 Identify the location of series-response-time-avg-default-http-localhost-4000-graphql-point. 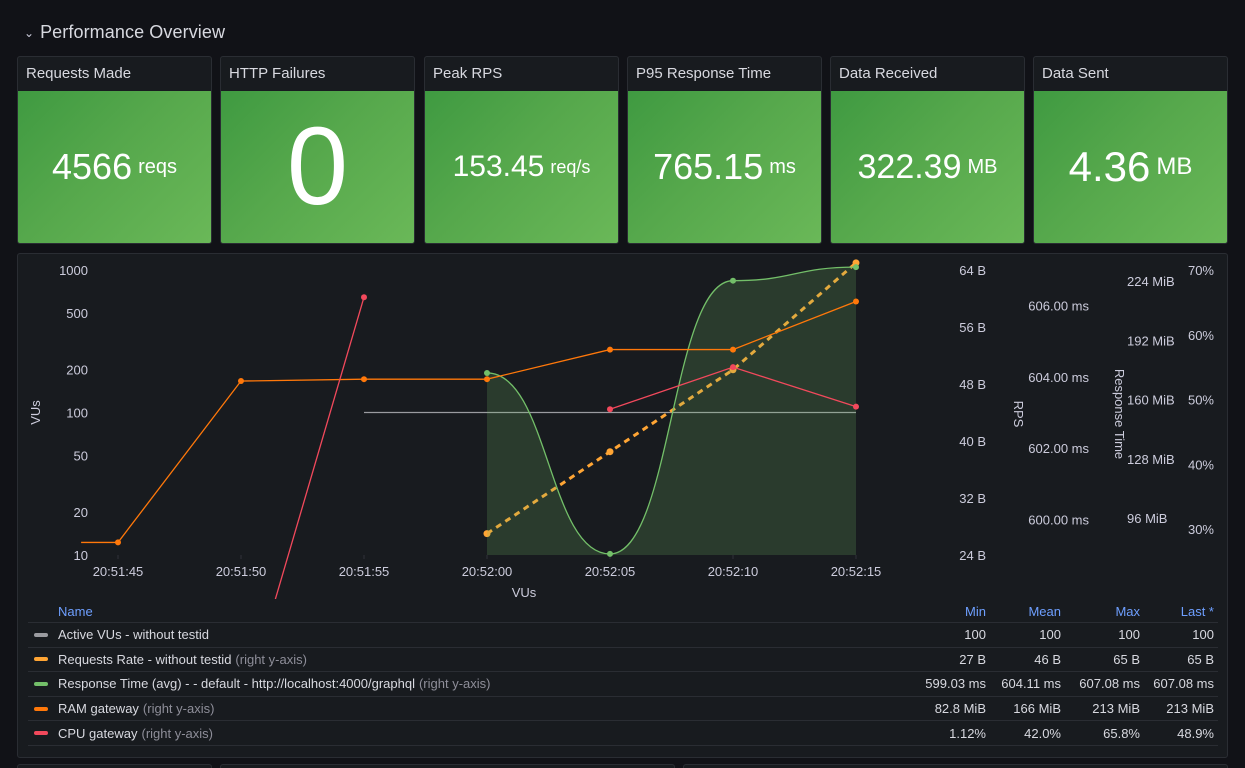
(733, 280).